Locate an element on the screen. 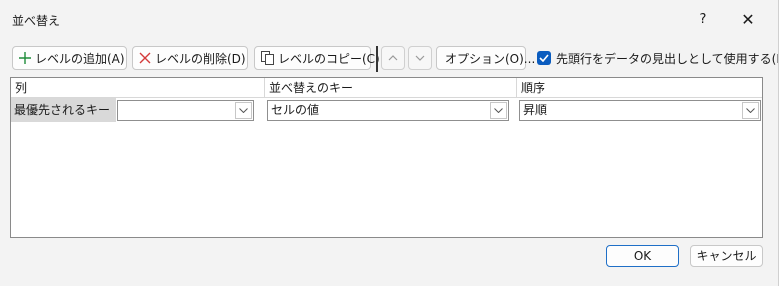 Image resolution: width=779 pixels, height=286 pixels. sort-on-header: 並べ替えのキー is located at coordinates (391, 88).